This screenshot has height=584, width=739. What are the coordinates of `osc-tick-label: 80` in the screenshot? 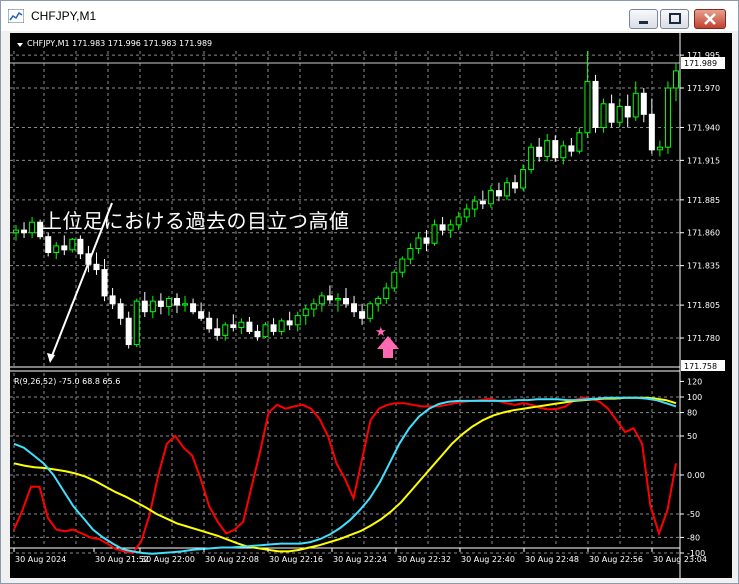 It's located at (692, 413).